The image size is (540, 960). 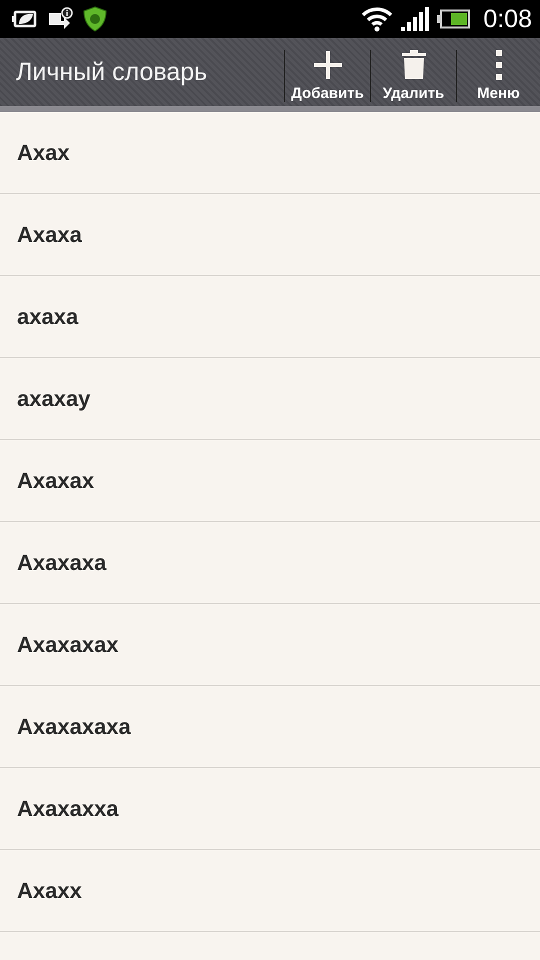 I want to click on wifi-icon, so click(x=377, y=19).